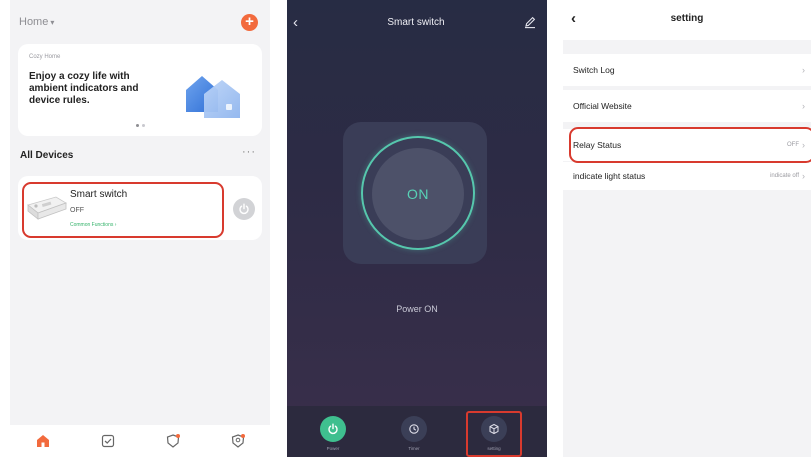  Describe the element at coordinates (687, 70) in the screenshot. I see `switch-log-row: Switch Log ›` at that location.